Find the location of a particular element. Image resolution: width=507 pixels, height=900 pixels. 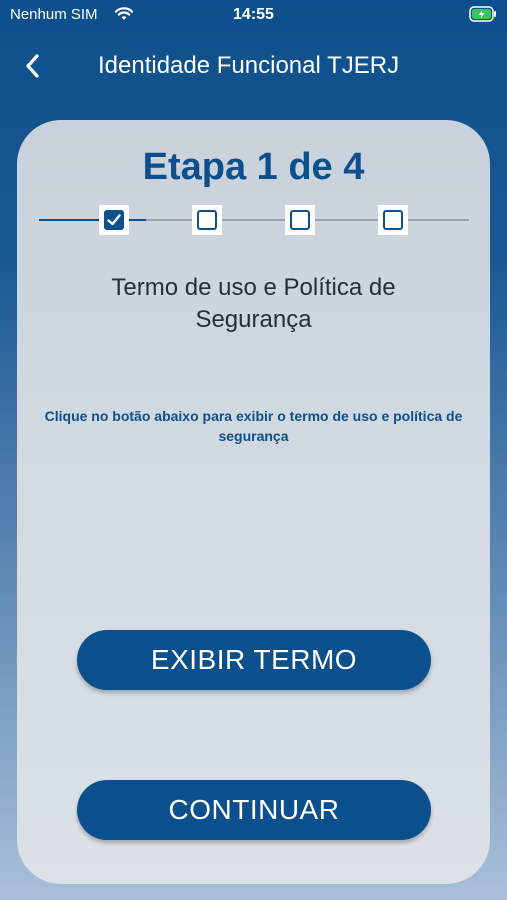

continue-button: CONTINUAR is located at coordinates (254, 810).